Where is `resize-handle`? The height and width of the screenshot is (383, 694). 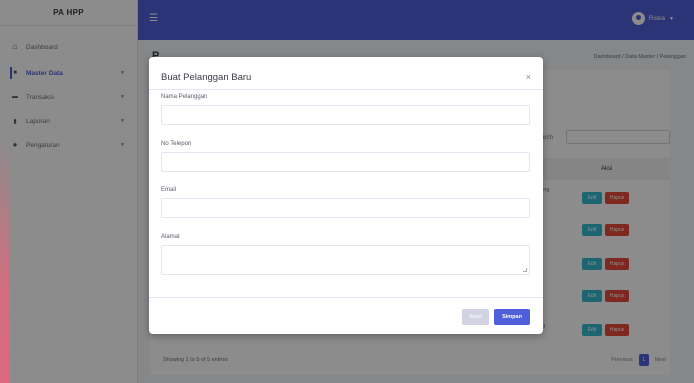 resize-handle is located at coordinates (525, 270).